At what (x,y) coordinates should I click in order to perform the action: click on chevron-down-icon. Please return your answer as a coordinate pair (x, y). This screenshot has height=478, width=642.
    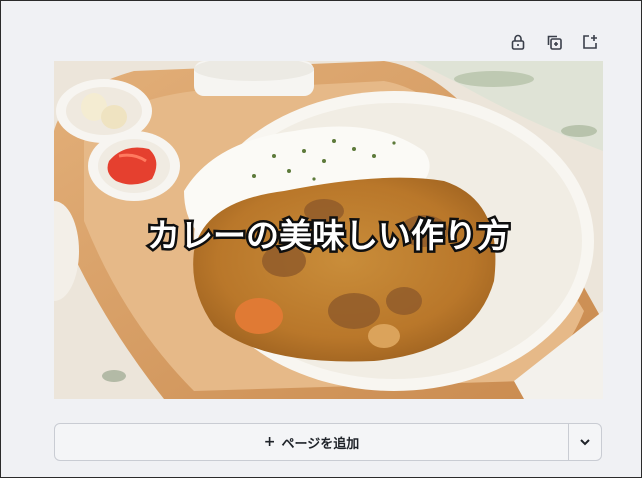
    Looking at the image, I should click on (585, 442).